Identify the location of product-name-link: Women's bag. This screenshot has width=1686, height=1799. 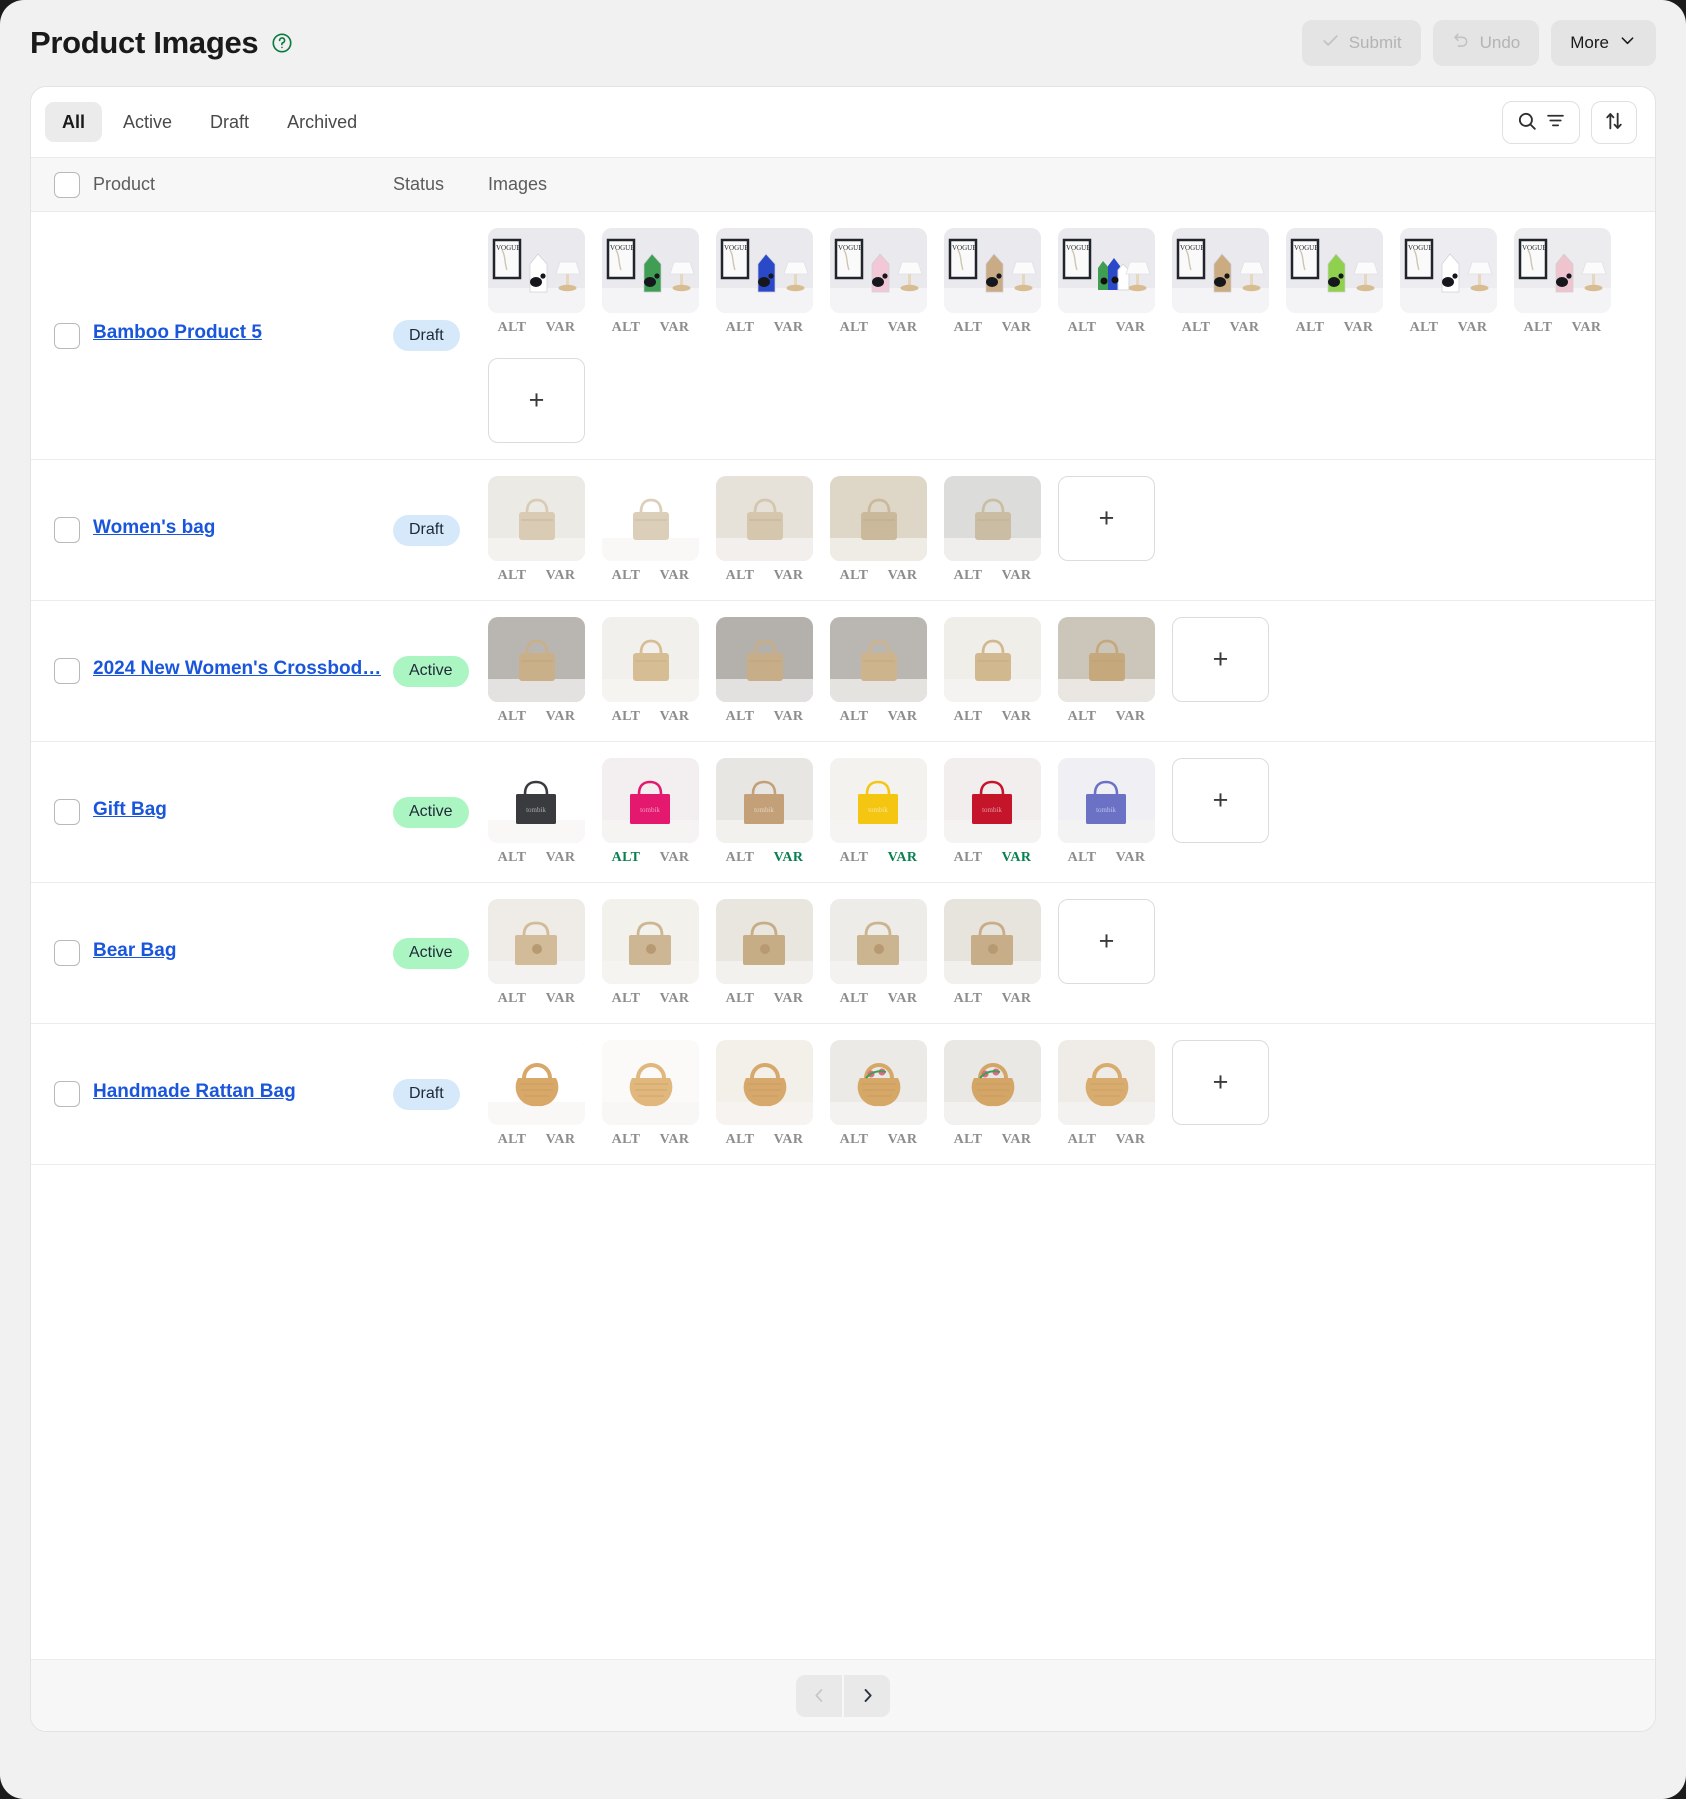
(154, 528).